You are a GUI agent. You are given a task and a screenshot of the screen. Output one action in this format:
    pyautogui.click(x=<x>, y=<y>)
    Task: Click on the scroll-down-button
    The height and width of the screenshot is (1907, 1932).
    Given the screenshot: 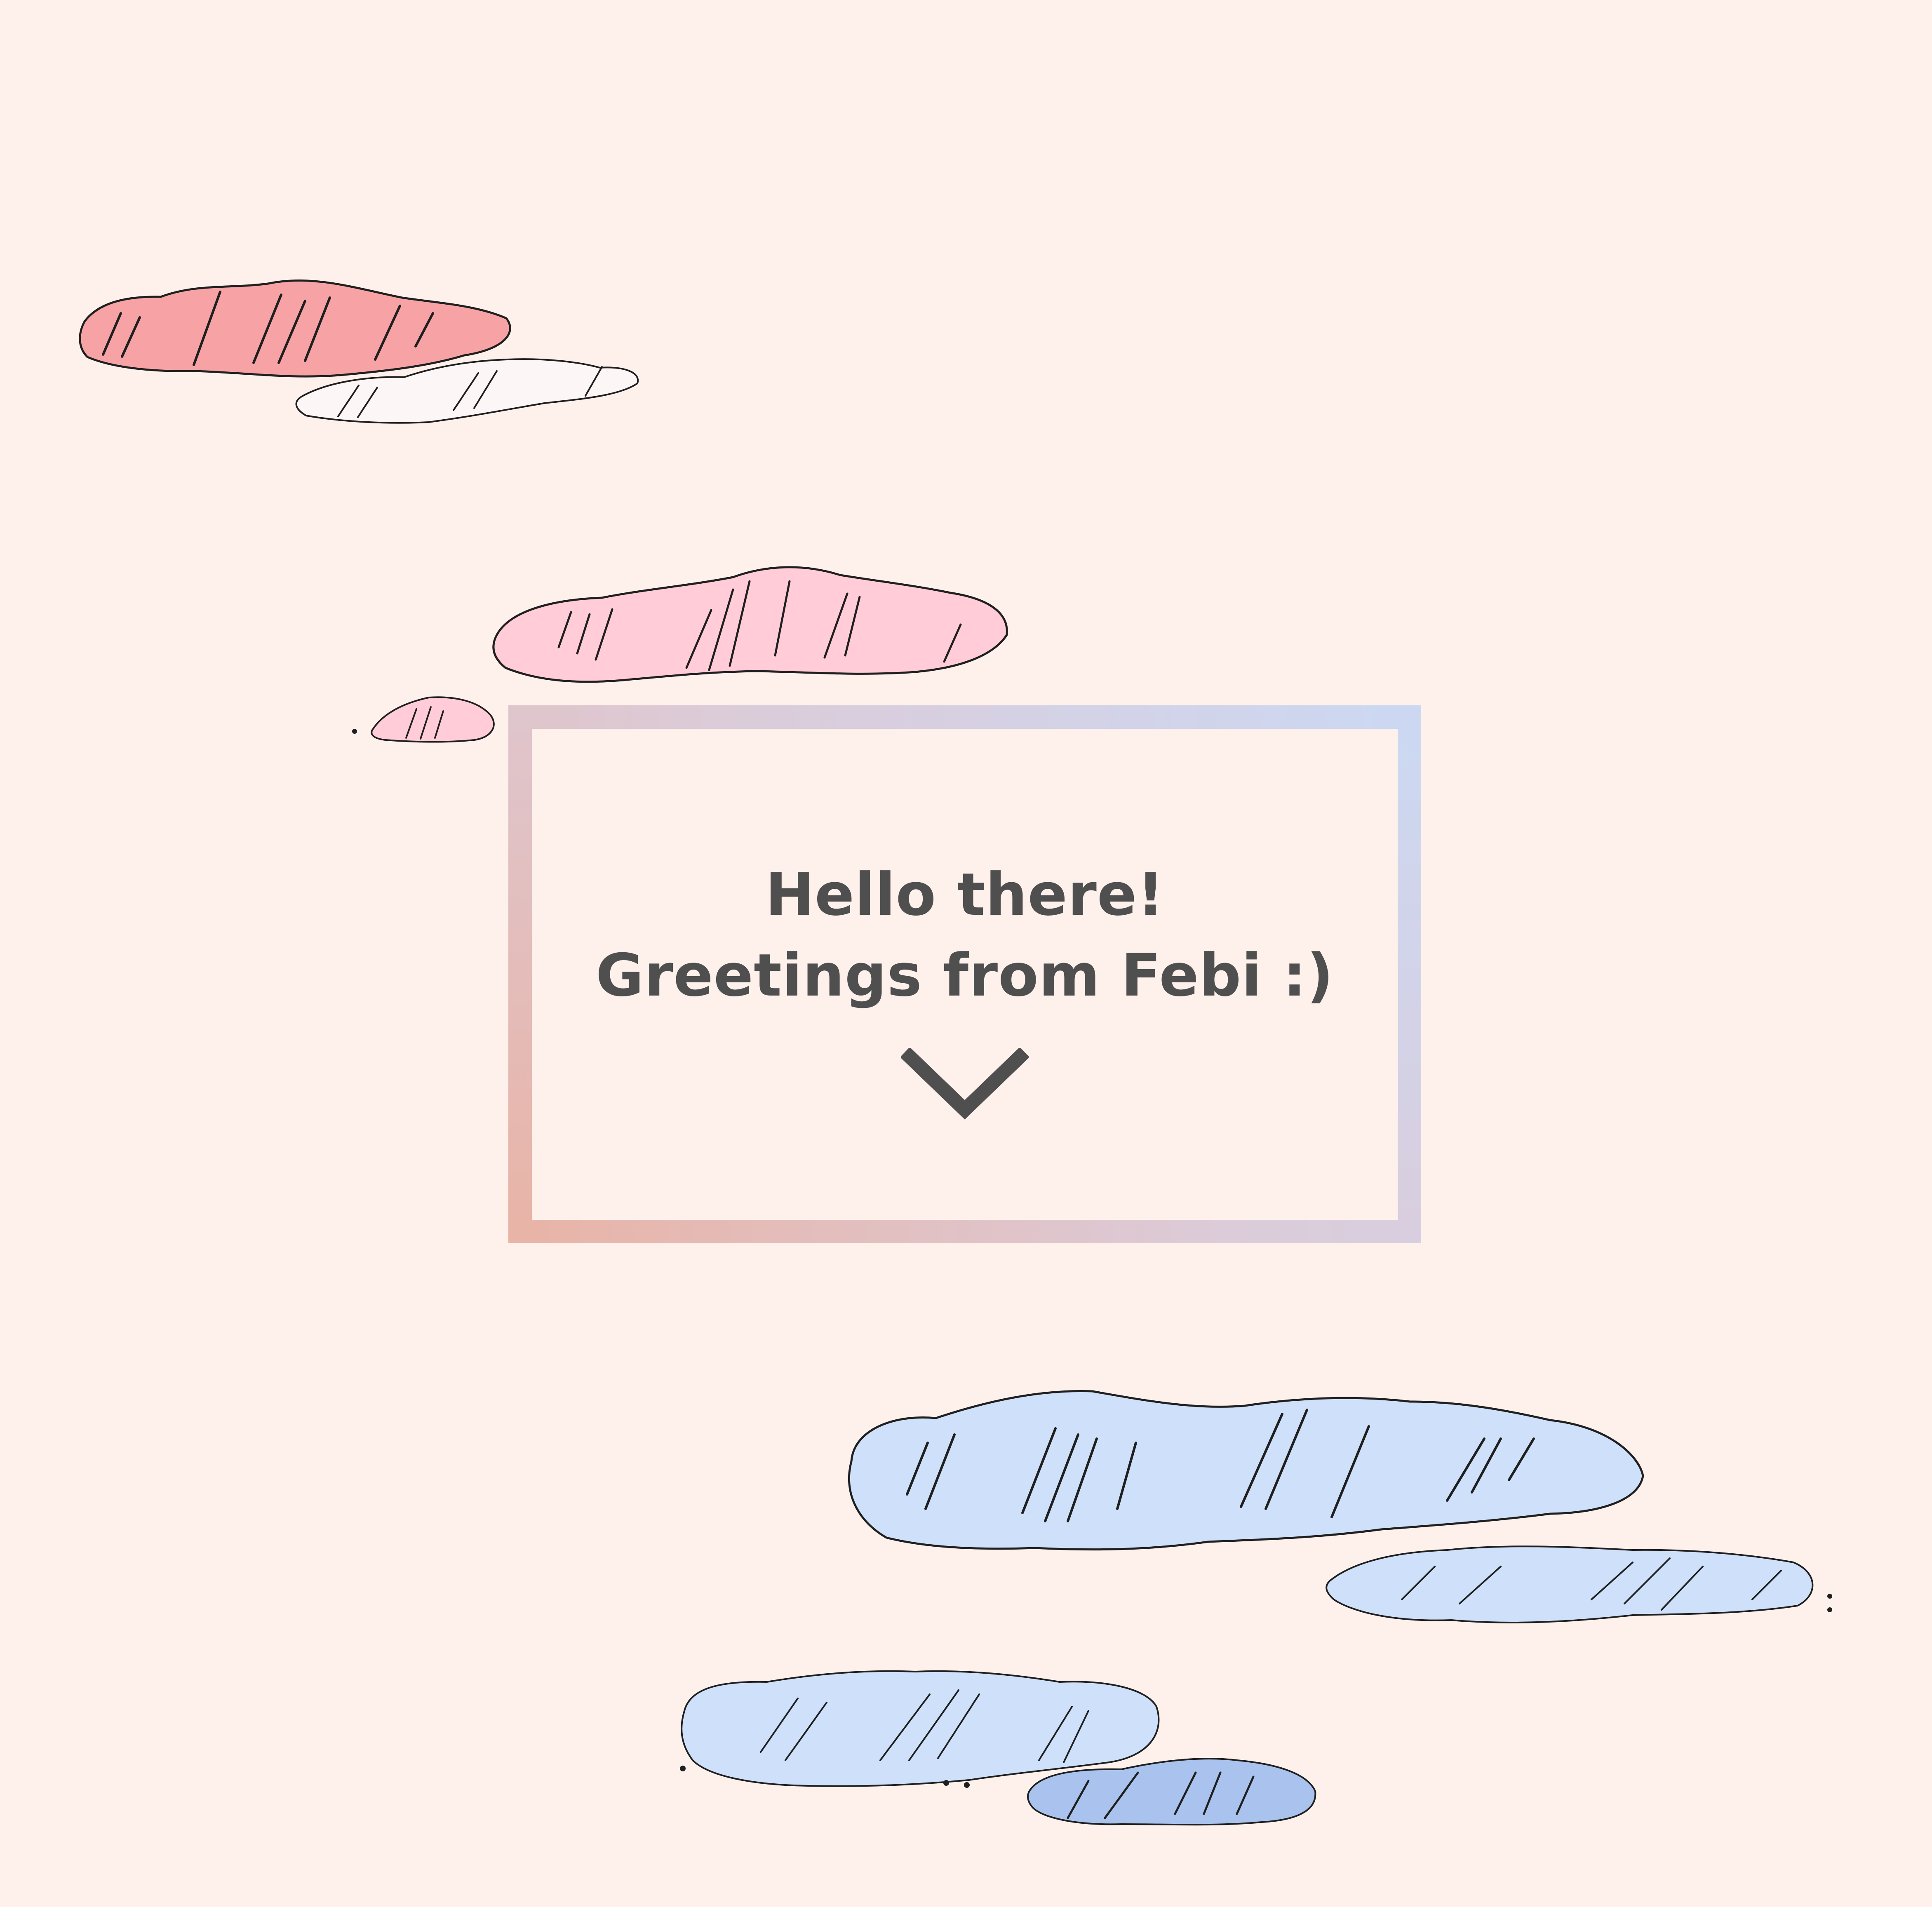 What is the action you would take?
    pyautogui.click(x=965, y=1085)
    